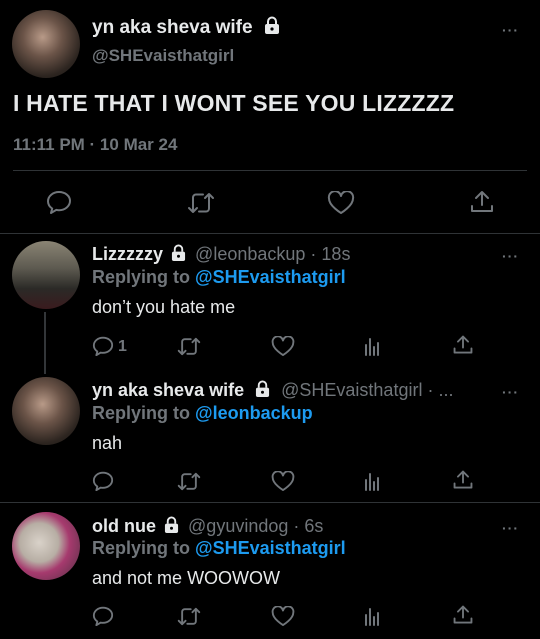  Describe the element at coordinates (163, 56) in the screenshot. I see `handle: @SHEvaisthatgirl` at that location.